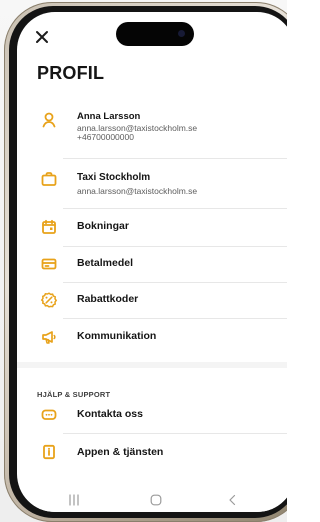 The height and width of the screenshot is (522, 320). I want to click on divider-contact, so click(175, 433).